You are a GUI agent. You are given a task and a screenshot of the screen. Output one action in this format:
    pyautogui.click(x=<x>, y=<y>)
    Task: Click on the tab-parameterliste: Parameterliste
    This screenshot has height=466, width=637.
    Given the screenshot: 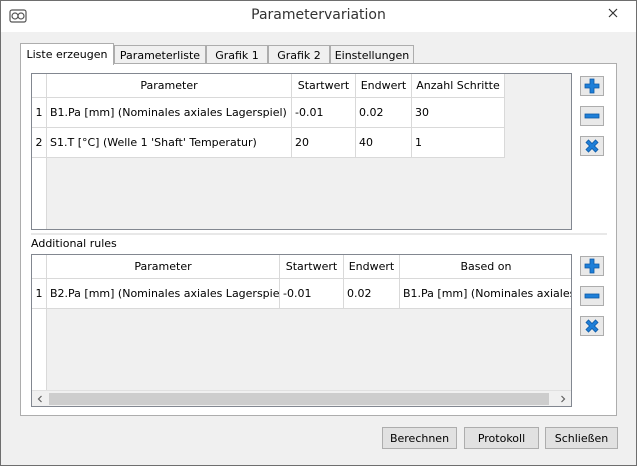 What is the action you would take?
    pyautogui.click(x=160, y=54)
    